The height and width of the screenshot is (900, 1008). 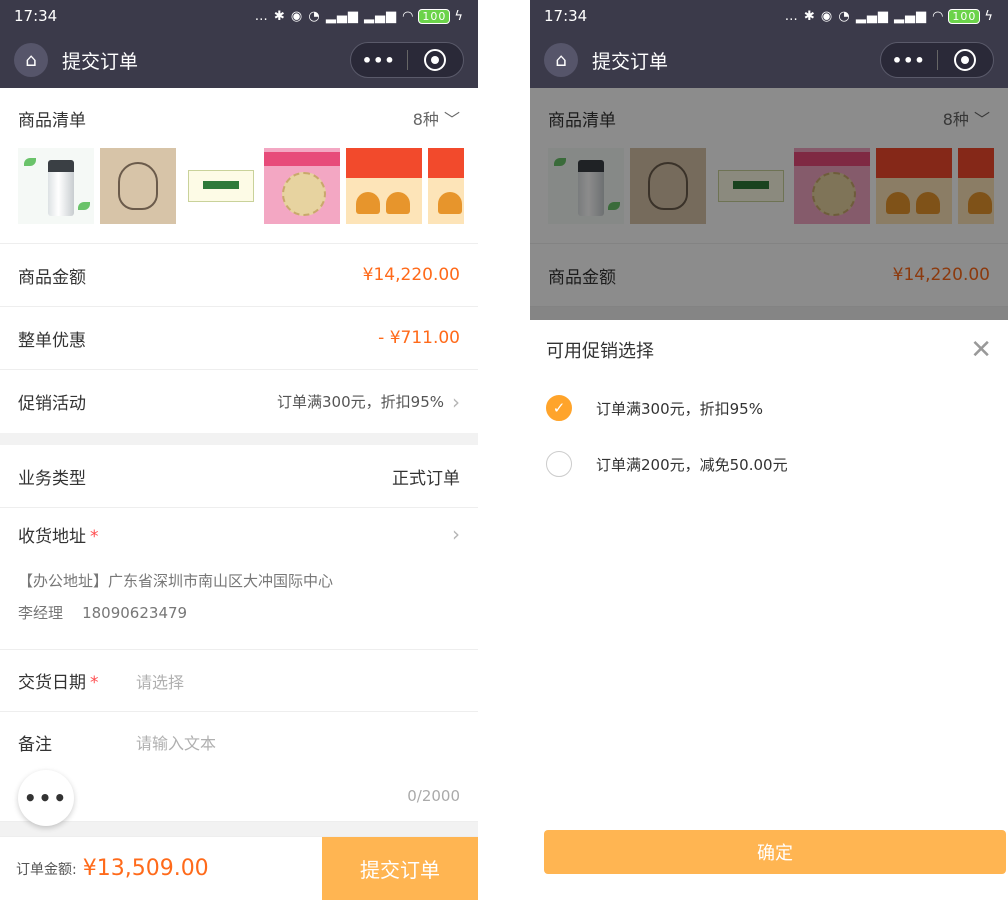 I want to click on delivery-date-picker: 请选择, so click(x=160, y=681).